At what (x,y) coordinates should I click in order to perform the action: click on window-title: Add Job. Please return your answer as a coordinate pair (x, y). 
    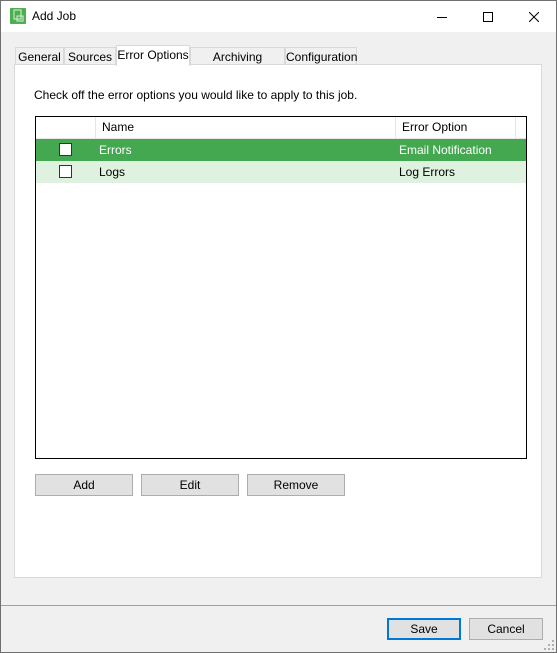
    Looking at the image, I should click on (54, 16).